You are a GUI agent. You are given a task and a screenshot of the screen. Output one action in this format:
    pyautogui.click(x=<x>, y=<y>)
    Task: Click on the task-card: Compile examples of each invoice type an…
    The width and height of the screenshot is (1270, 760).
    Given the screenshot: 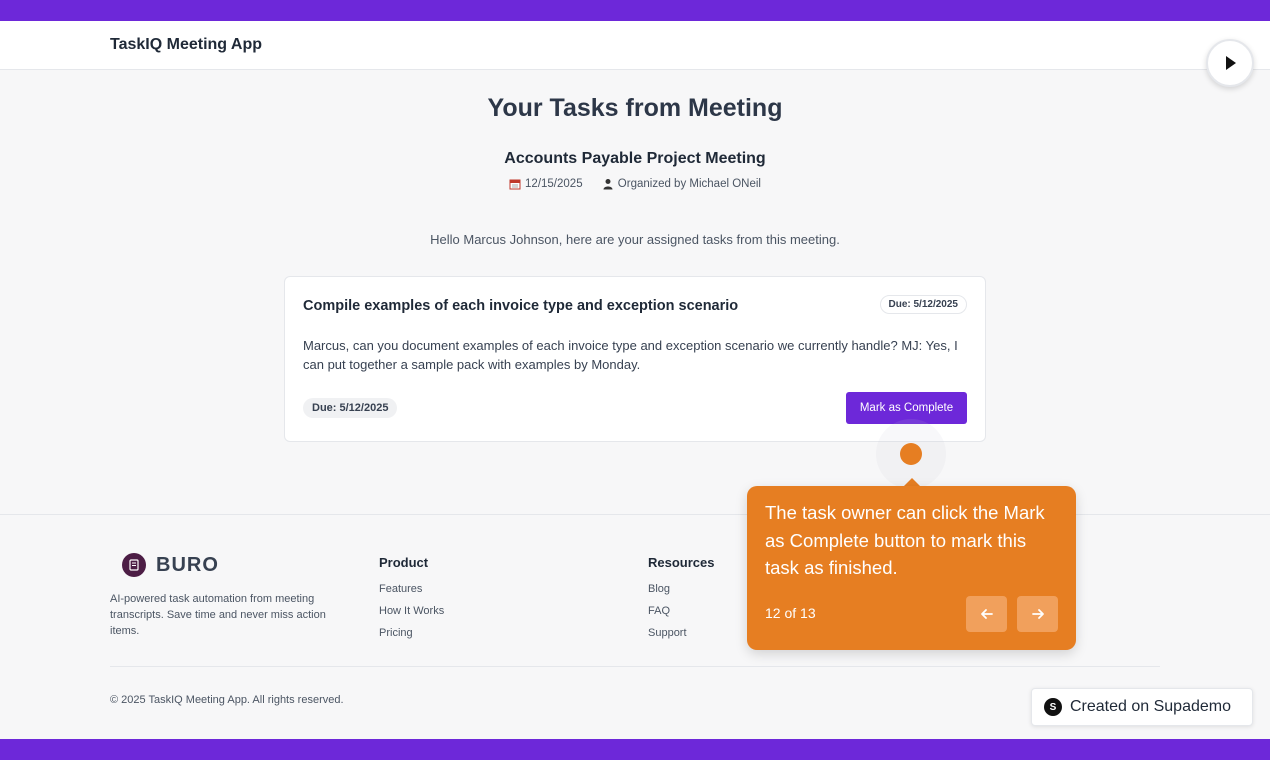 What is the action you would take?
    pyautogui.click(x=635, y=359)
    